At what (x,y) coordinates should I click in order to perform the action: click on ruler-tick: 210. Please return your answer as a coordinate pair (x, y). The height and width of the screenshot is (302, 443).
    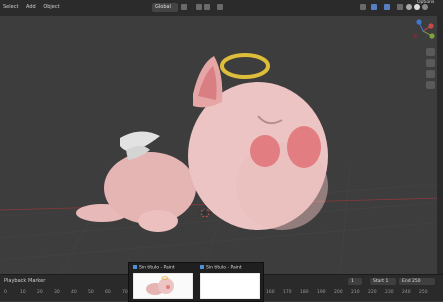
    Looking at the image, I should click on (355, 292).